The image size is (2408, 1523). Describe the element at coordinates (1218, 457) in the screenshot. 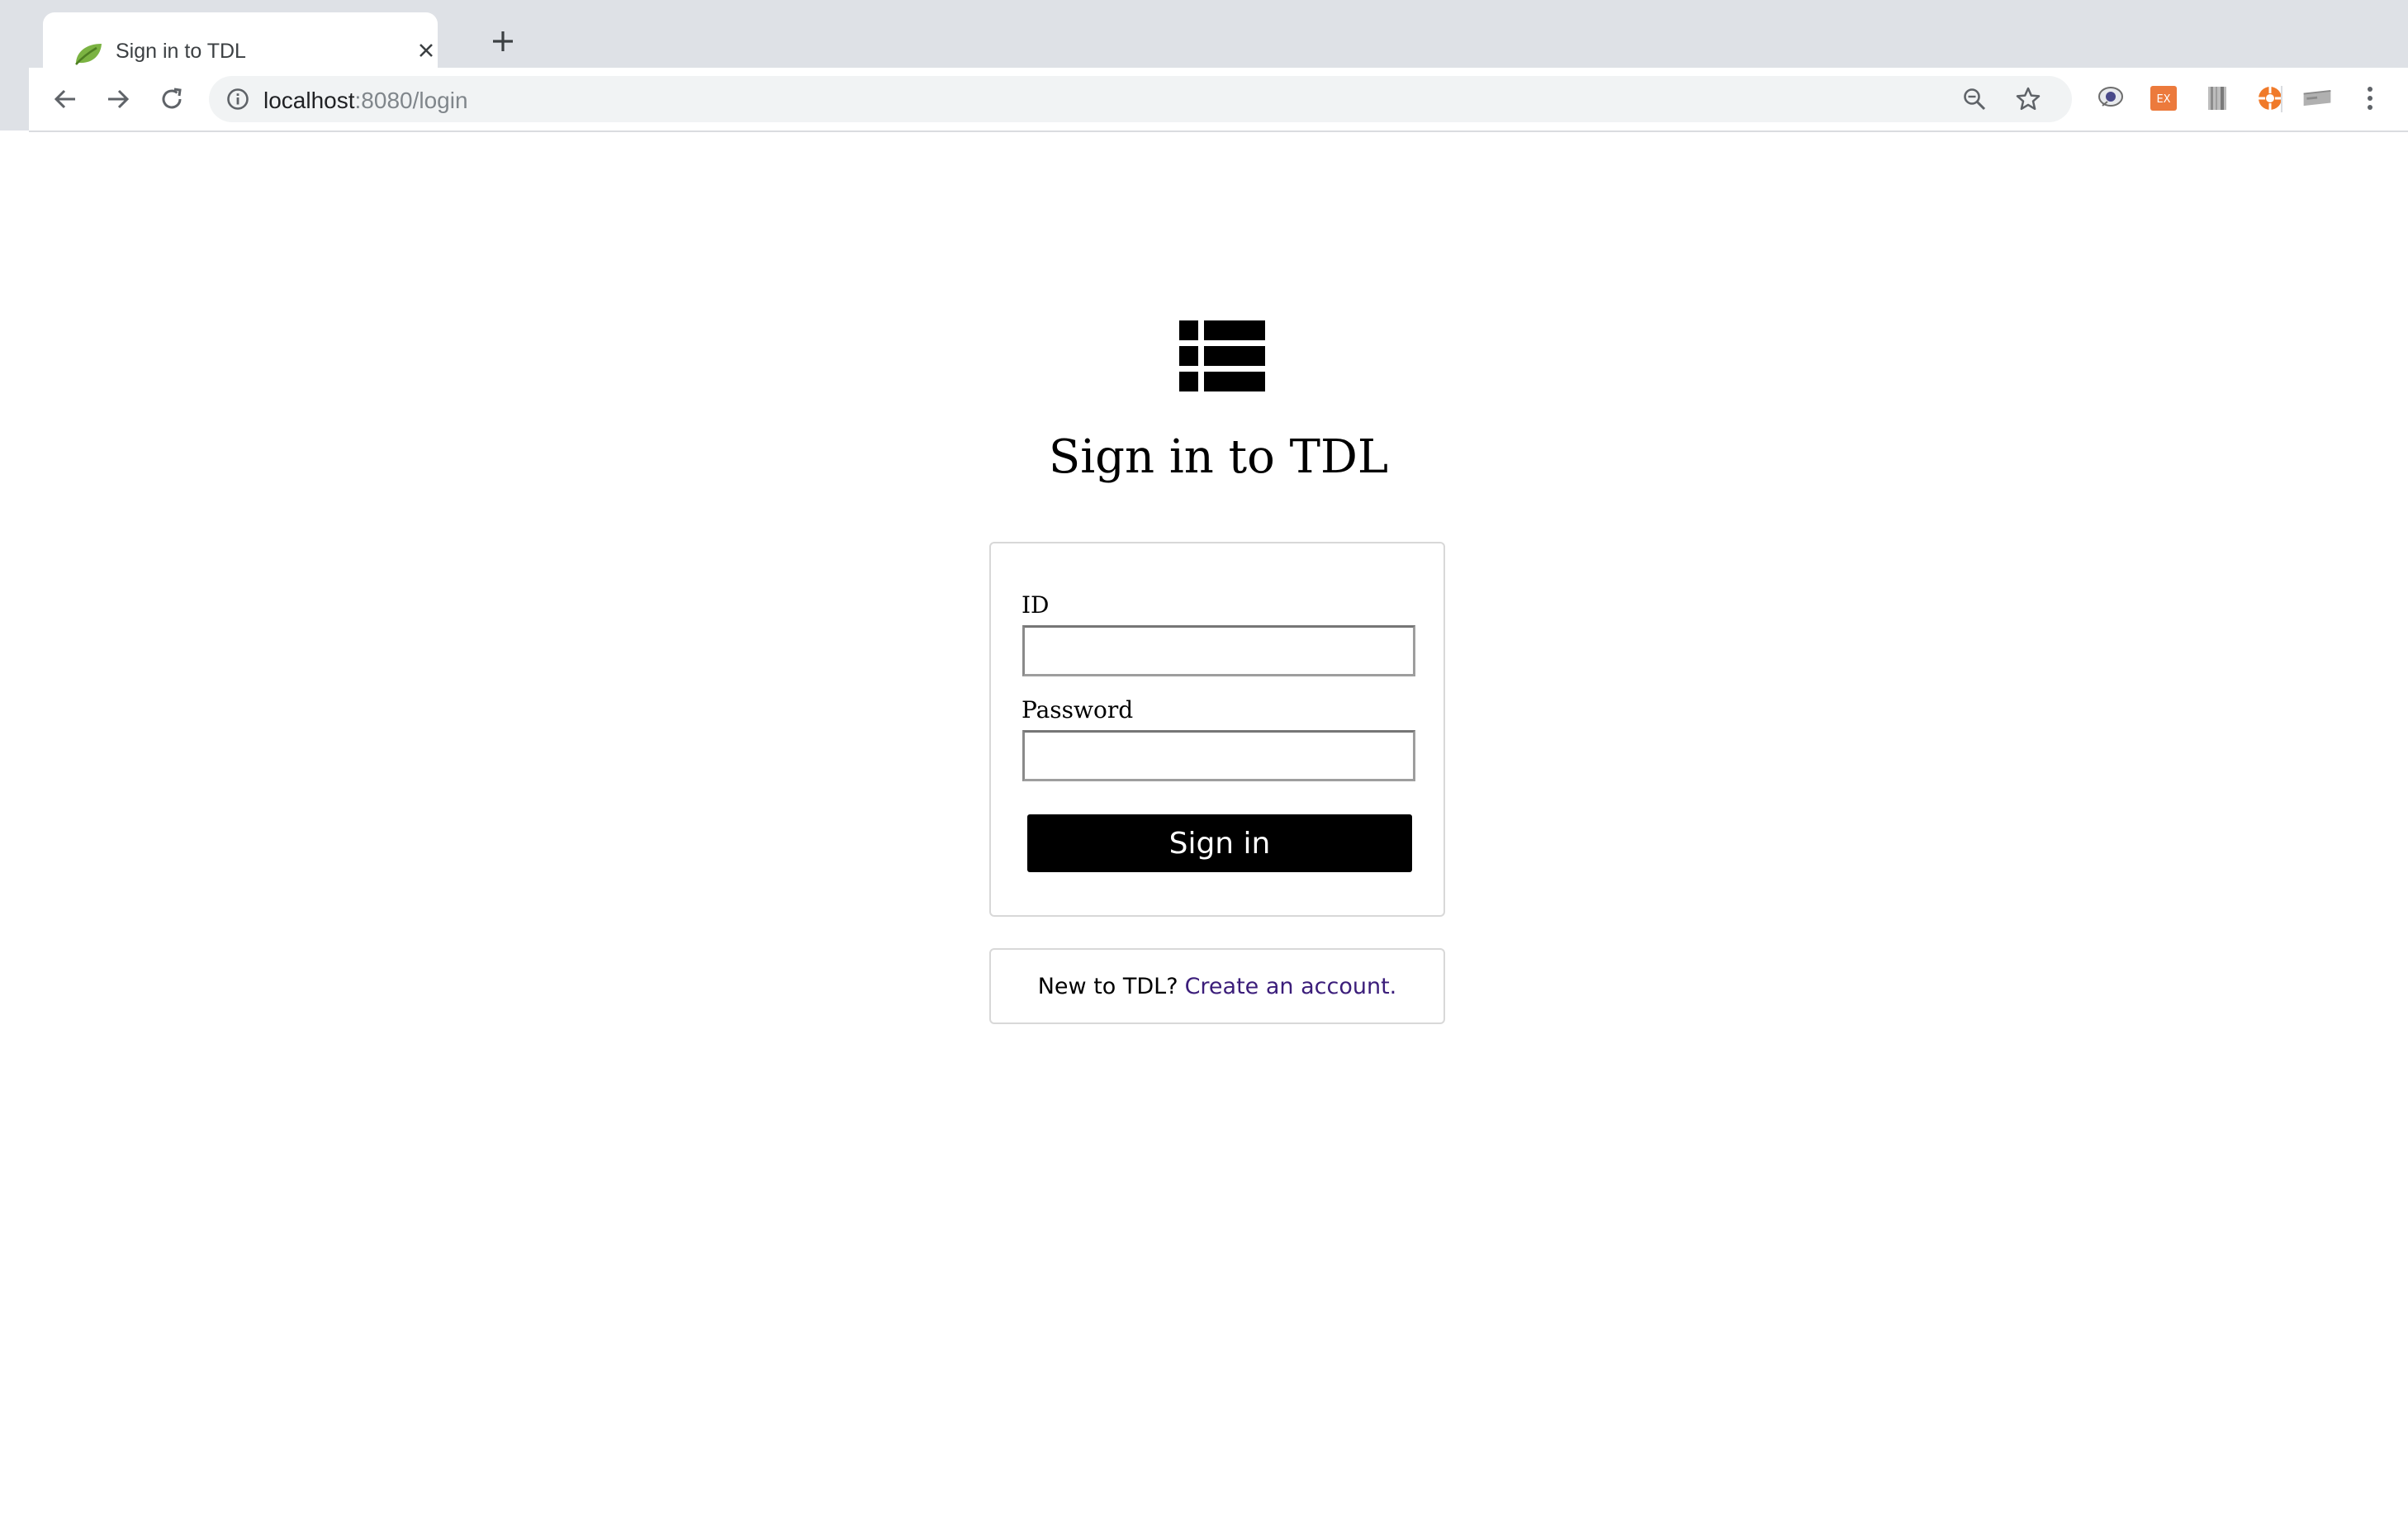

I see `page-title: Sign in to TDL` at that location.